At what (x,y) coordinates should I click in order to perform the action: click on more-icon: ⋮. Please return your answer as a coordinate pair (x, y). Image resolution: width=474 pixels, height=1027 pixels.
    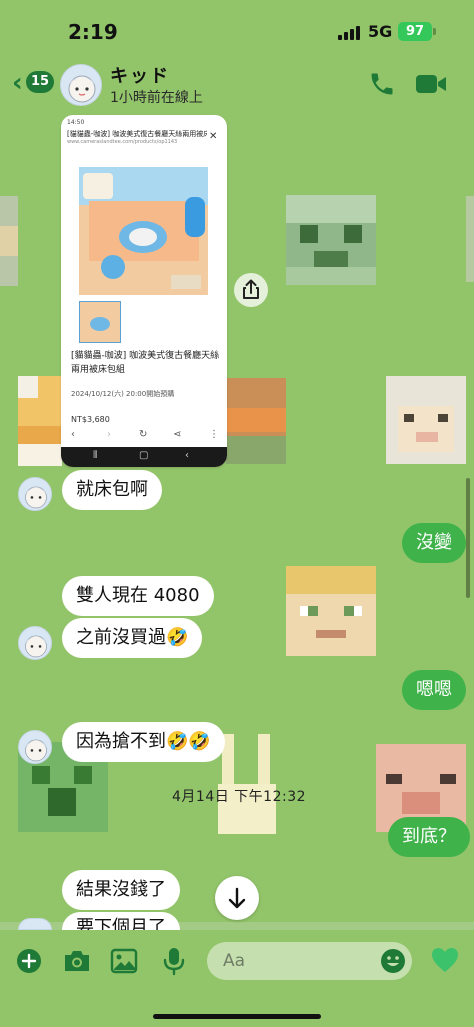
    Looking at the image, I should click on (214, 434).